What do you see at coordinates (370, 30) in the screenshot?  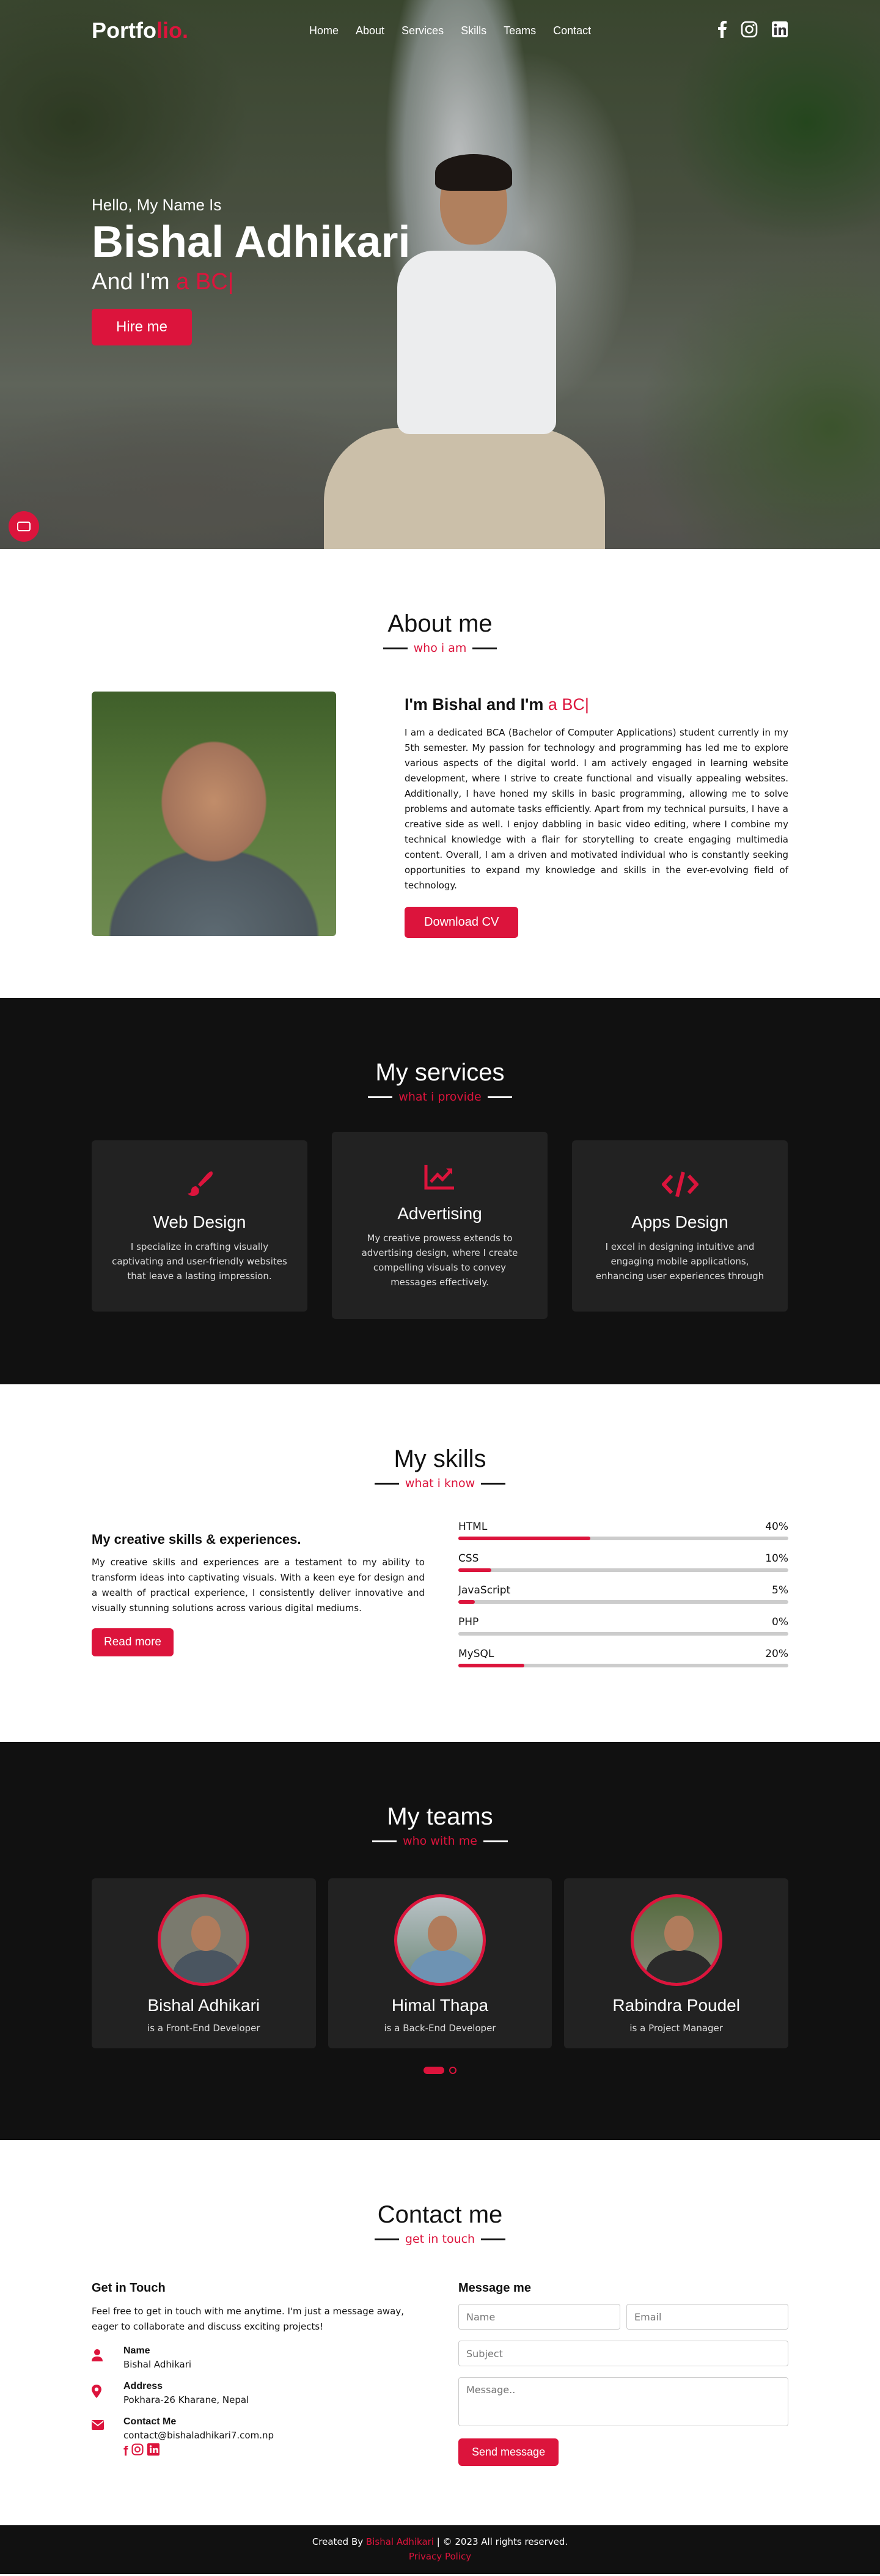 I see `nav-link-about: About` at bounding box center [370, 30].